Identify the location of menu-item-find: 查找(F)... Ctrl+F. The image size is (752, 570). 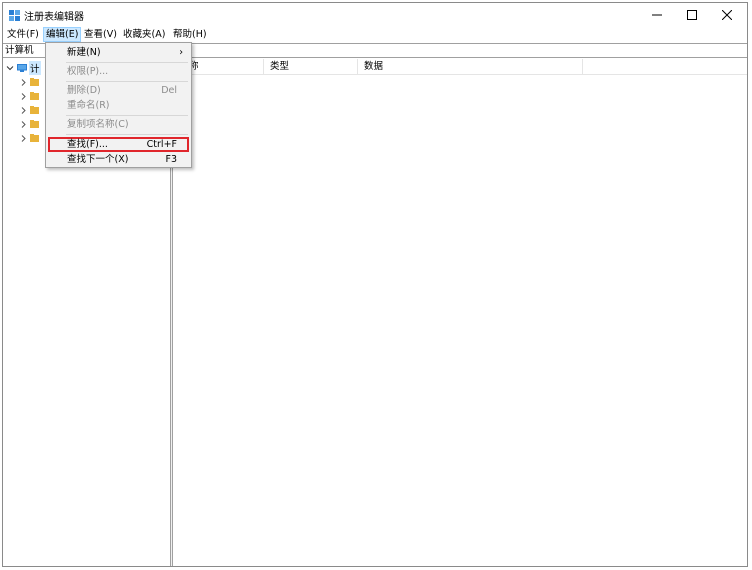
(118, 144).